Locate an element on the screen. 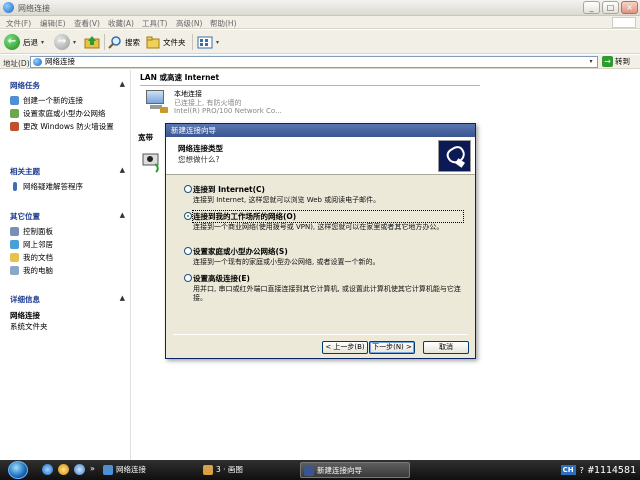 The width and height of the screenshot is (640, 480). place-label: 网上邻居 is located at coordinates (38, 244).